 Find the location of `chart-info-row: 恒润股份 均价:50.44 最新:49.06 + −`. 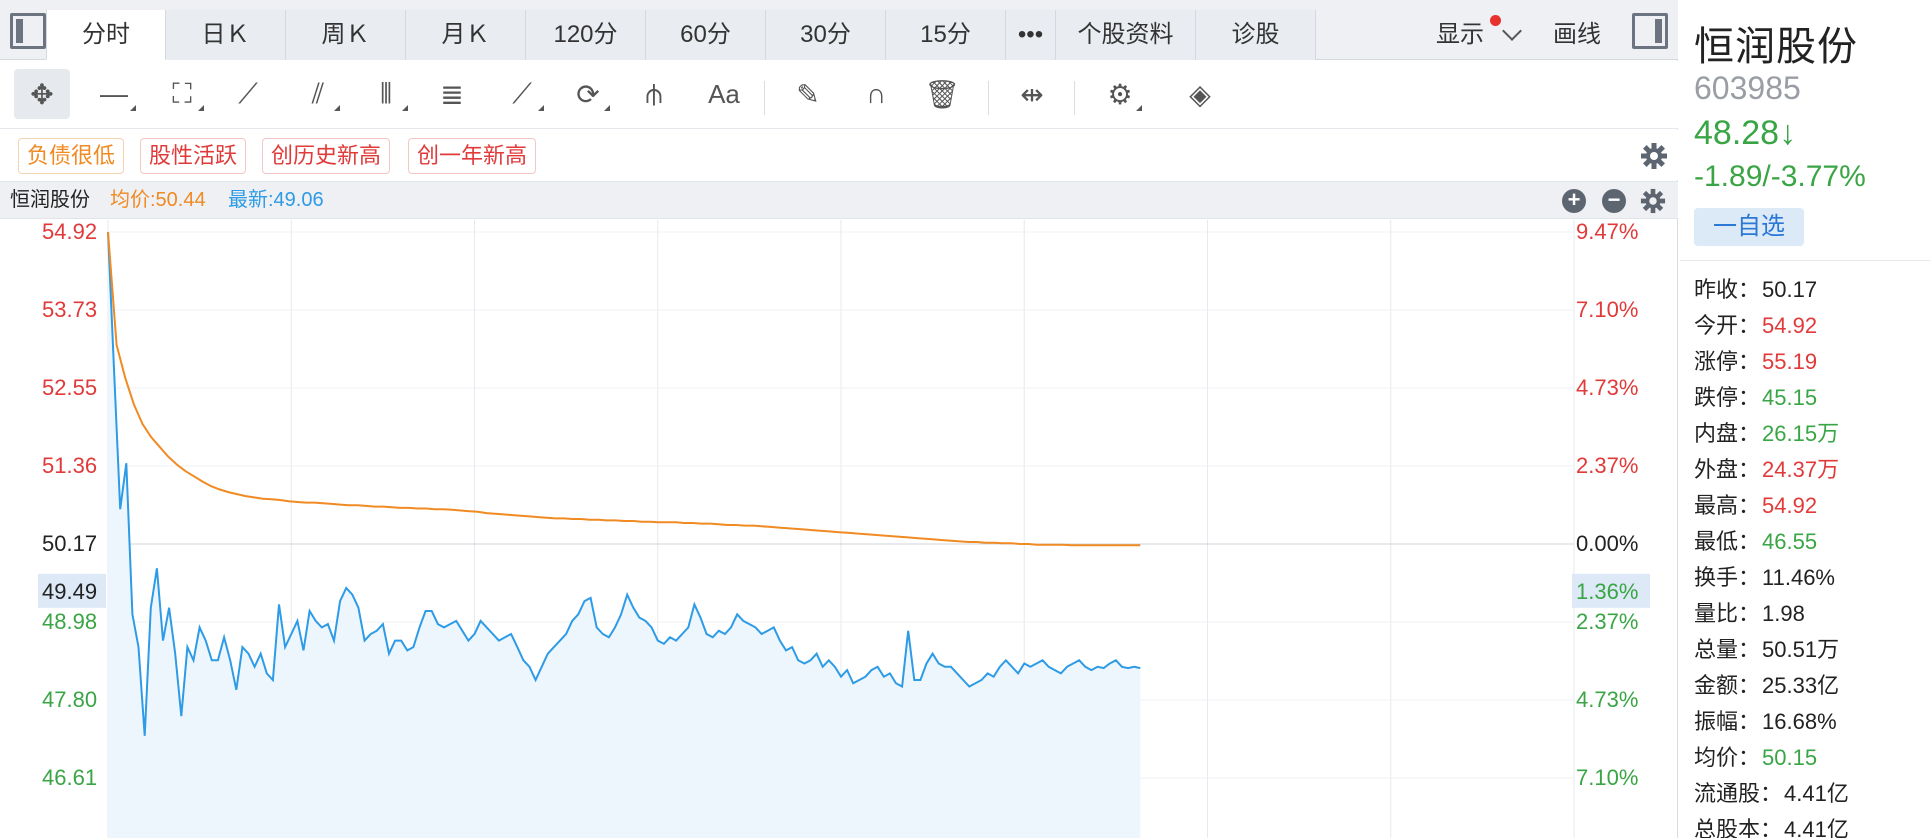

chart-info-row: 恒润股份 均价:50.44 最新:49.06 + − is located at coordinates (839, 200).